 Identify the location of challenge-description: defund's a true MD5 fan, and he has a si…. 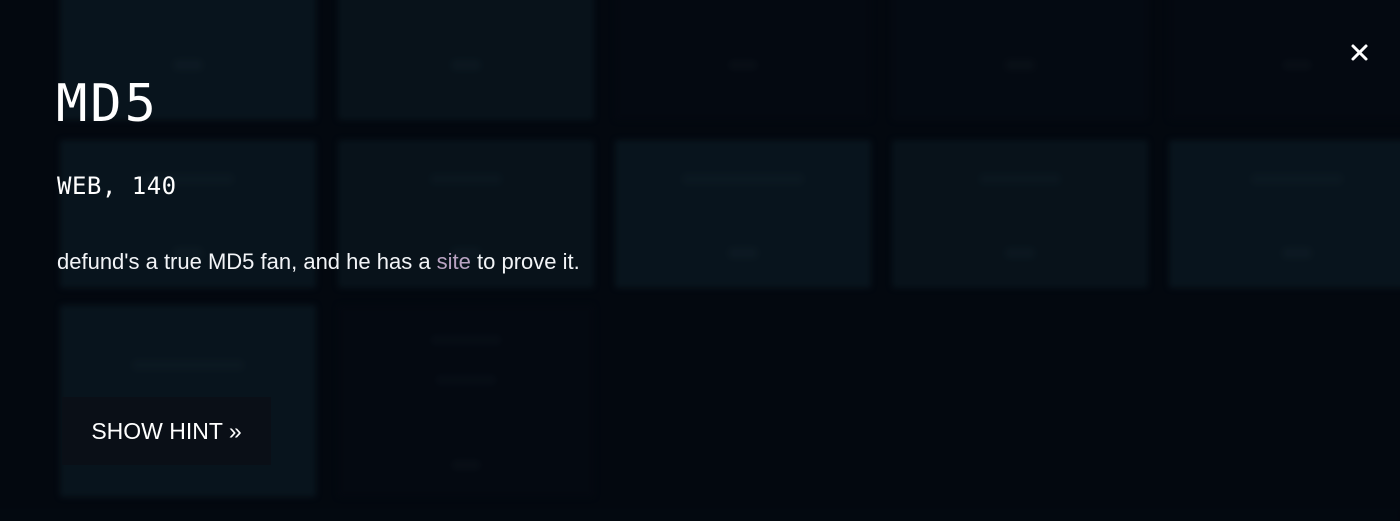
(318, 262).